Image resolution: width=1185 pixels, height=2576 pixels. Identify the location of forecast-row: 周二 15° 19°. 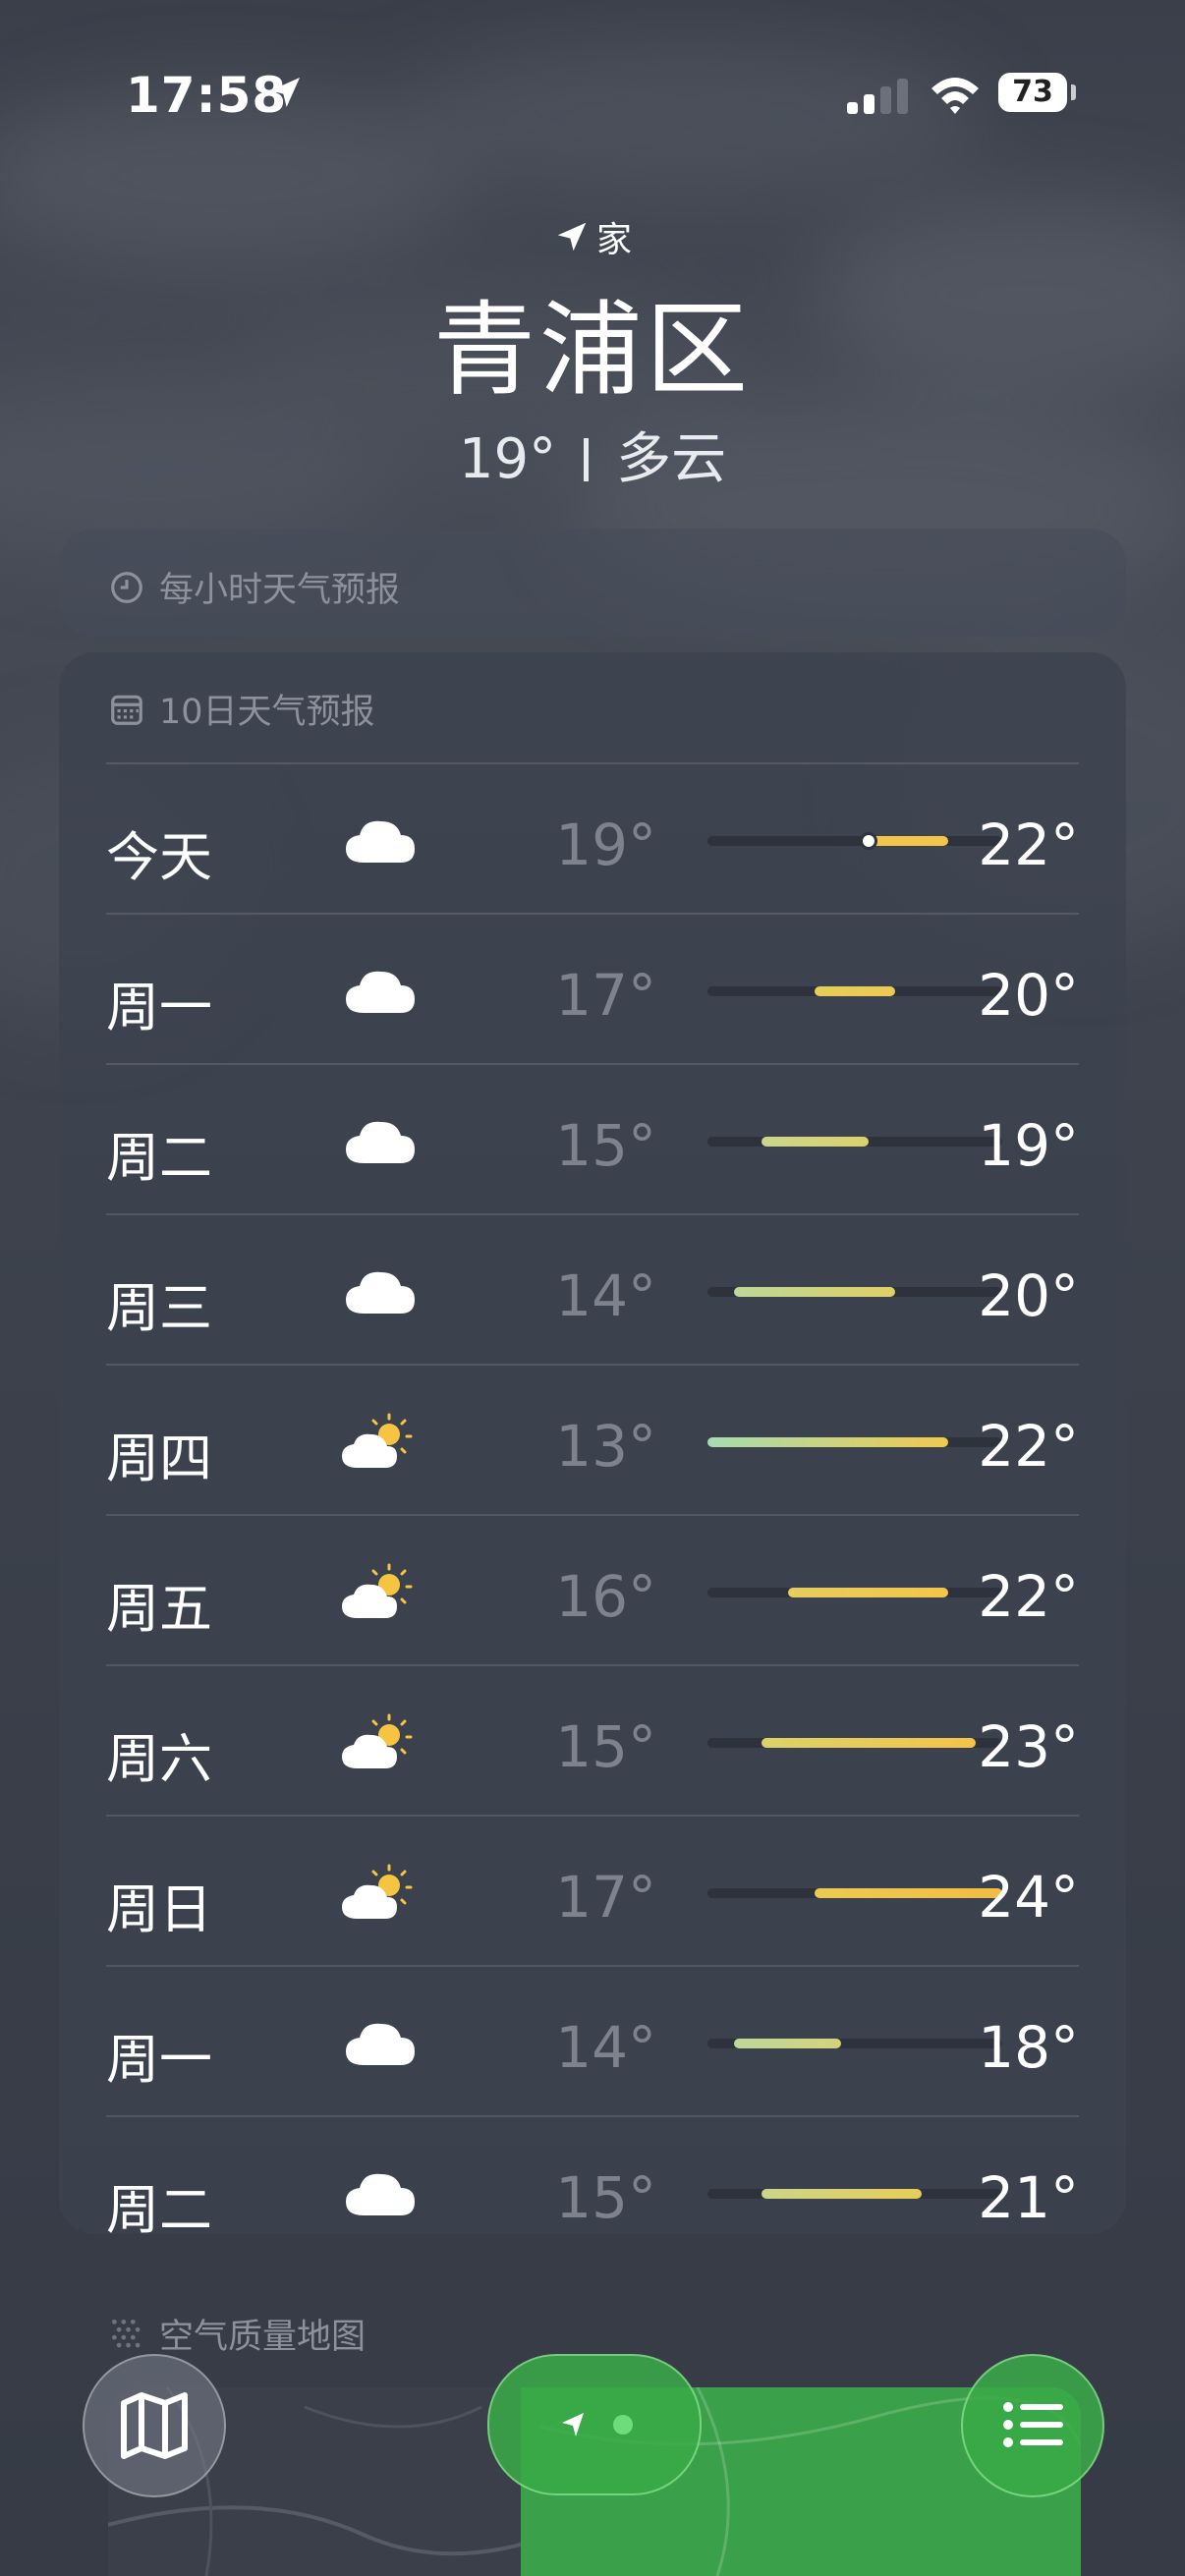
(592, 1138).